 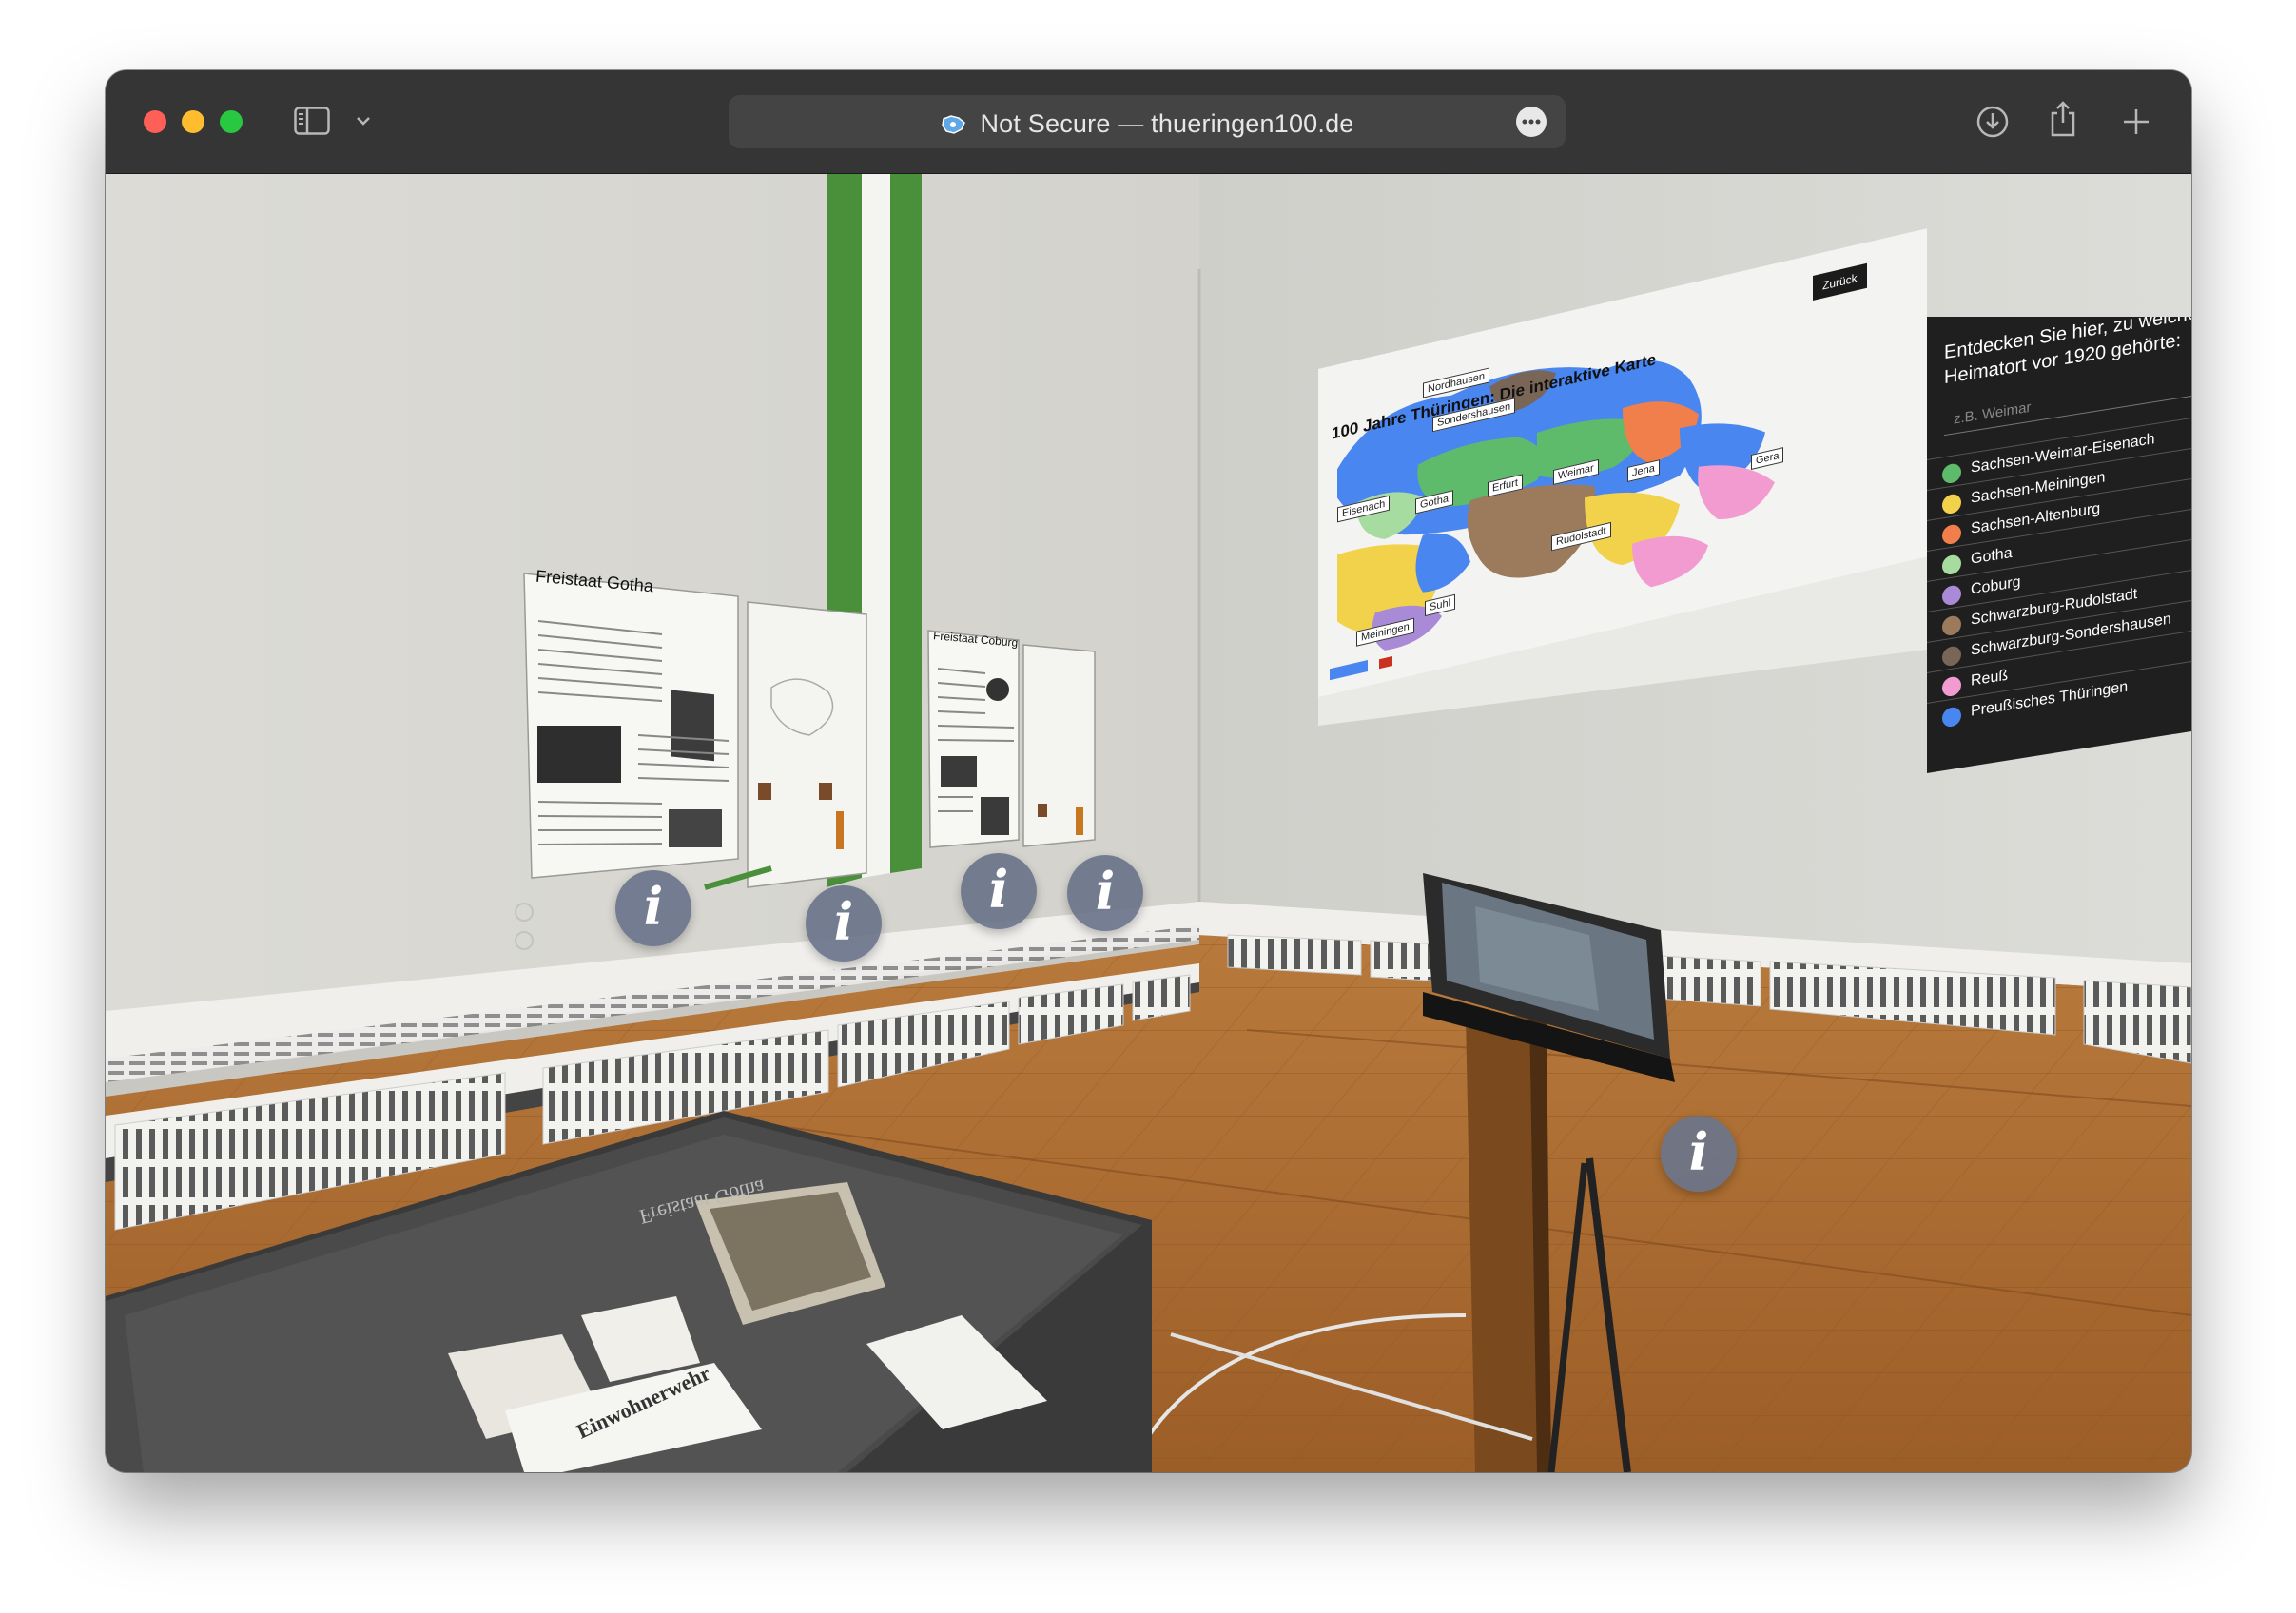 What do you see at coordinates (2136, 122) in the screenshot?
I see `plus-icon` at bounding box center [2136, 122].